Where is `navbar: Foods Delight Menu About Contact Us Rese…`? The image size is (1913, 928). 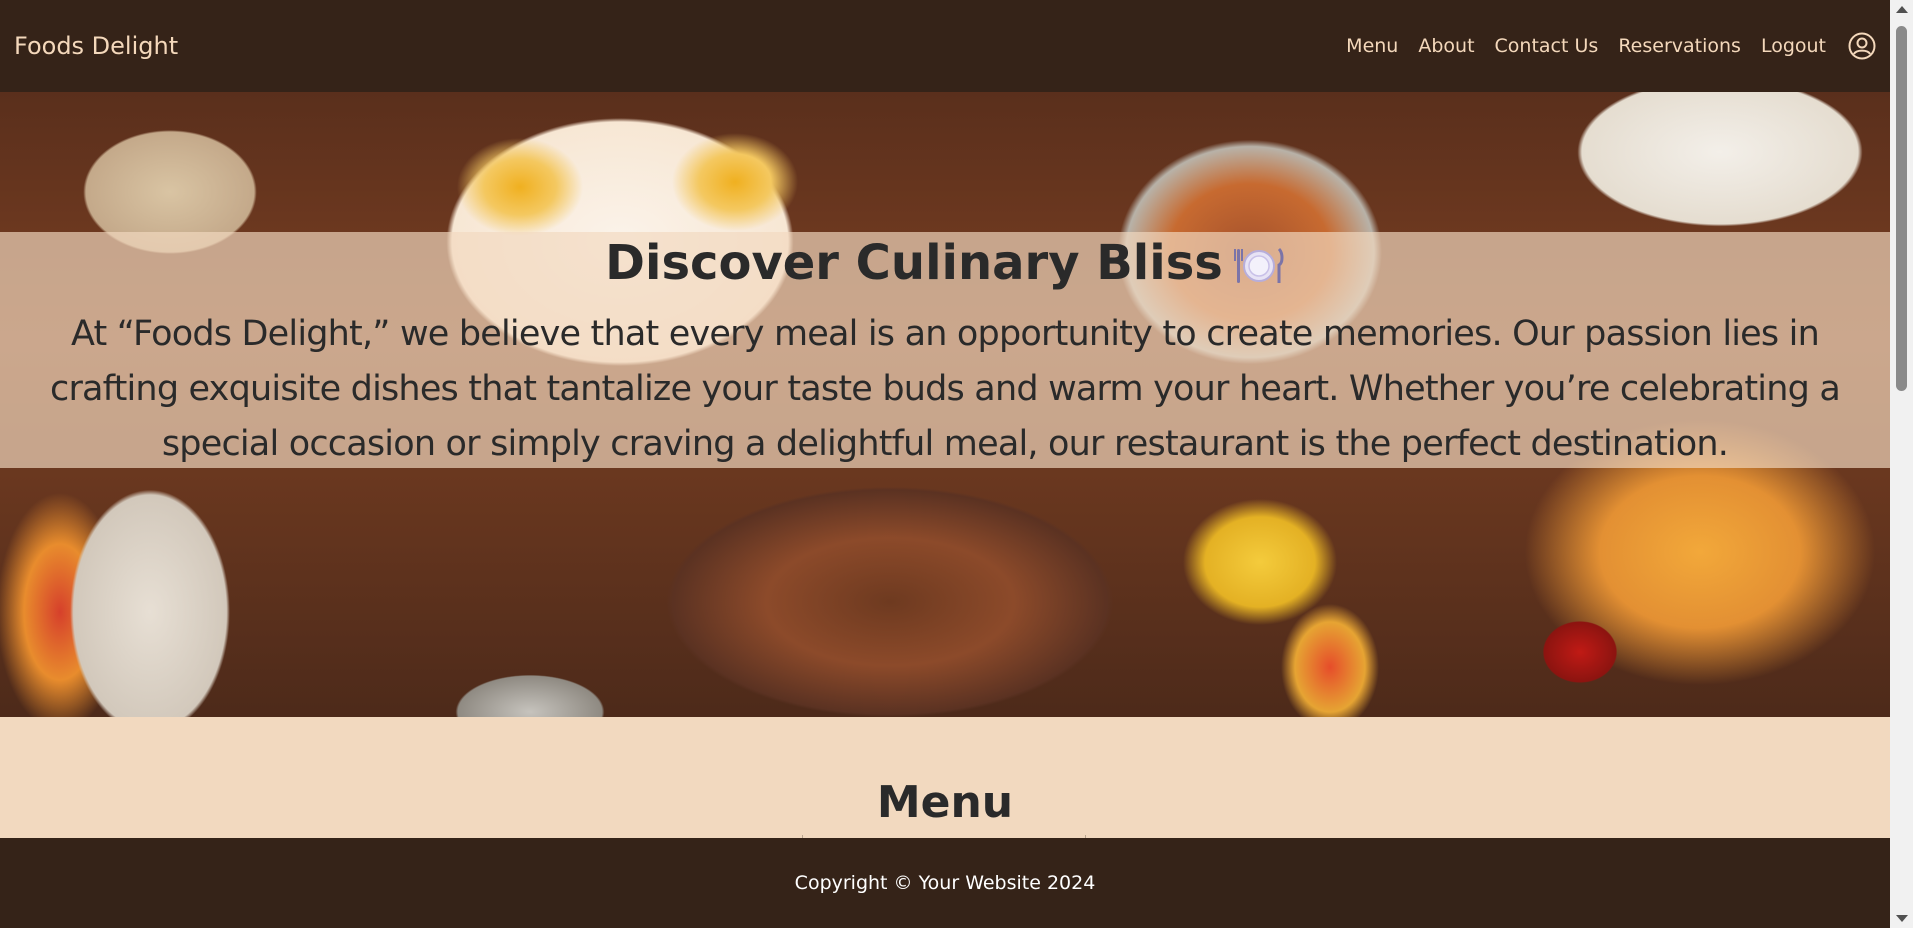 navbar: Foods Delight Menu About Contact Us Rese… is located at coordinates (945, 46).